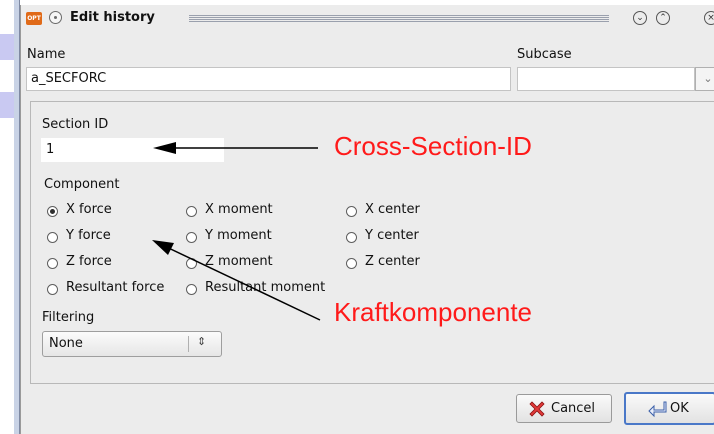 This screenshot has width=714, height=434. What do you see at coordinates (163, 247) in the screenshot?
I see `component-arrowhead` at bounding box center [163, 247].